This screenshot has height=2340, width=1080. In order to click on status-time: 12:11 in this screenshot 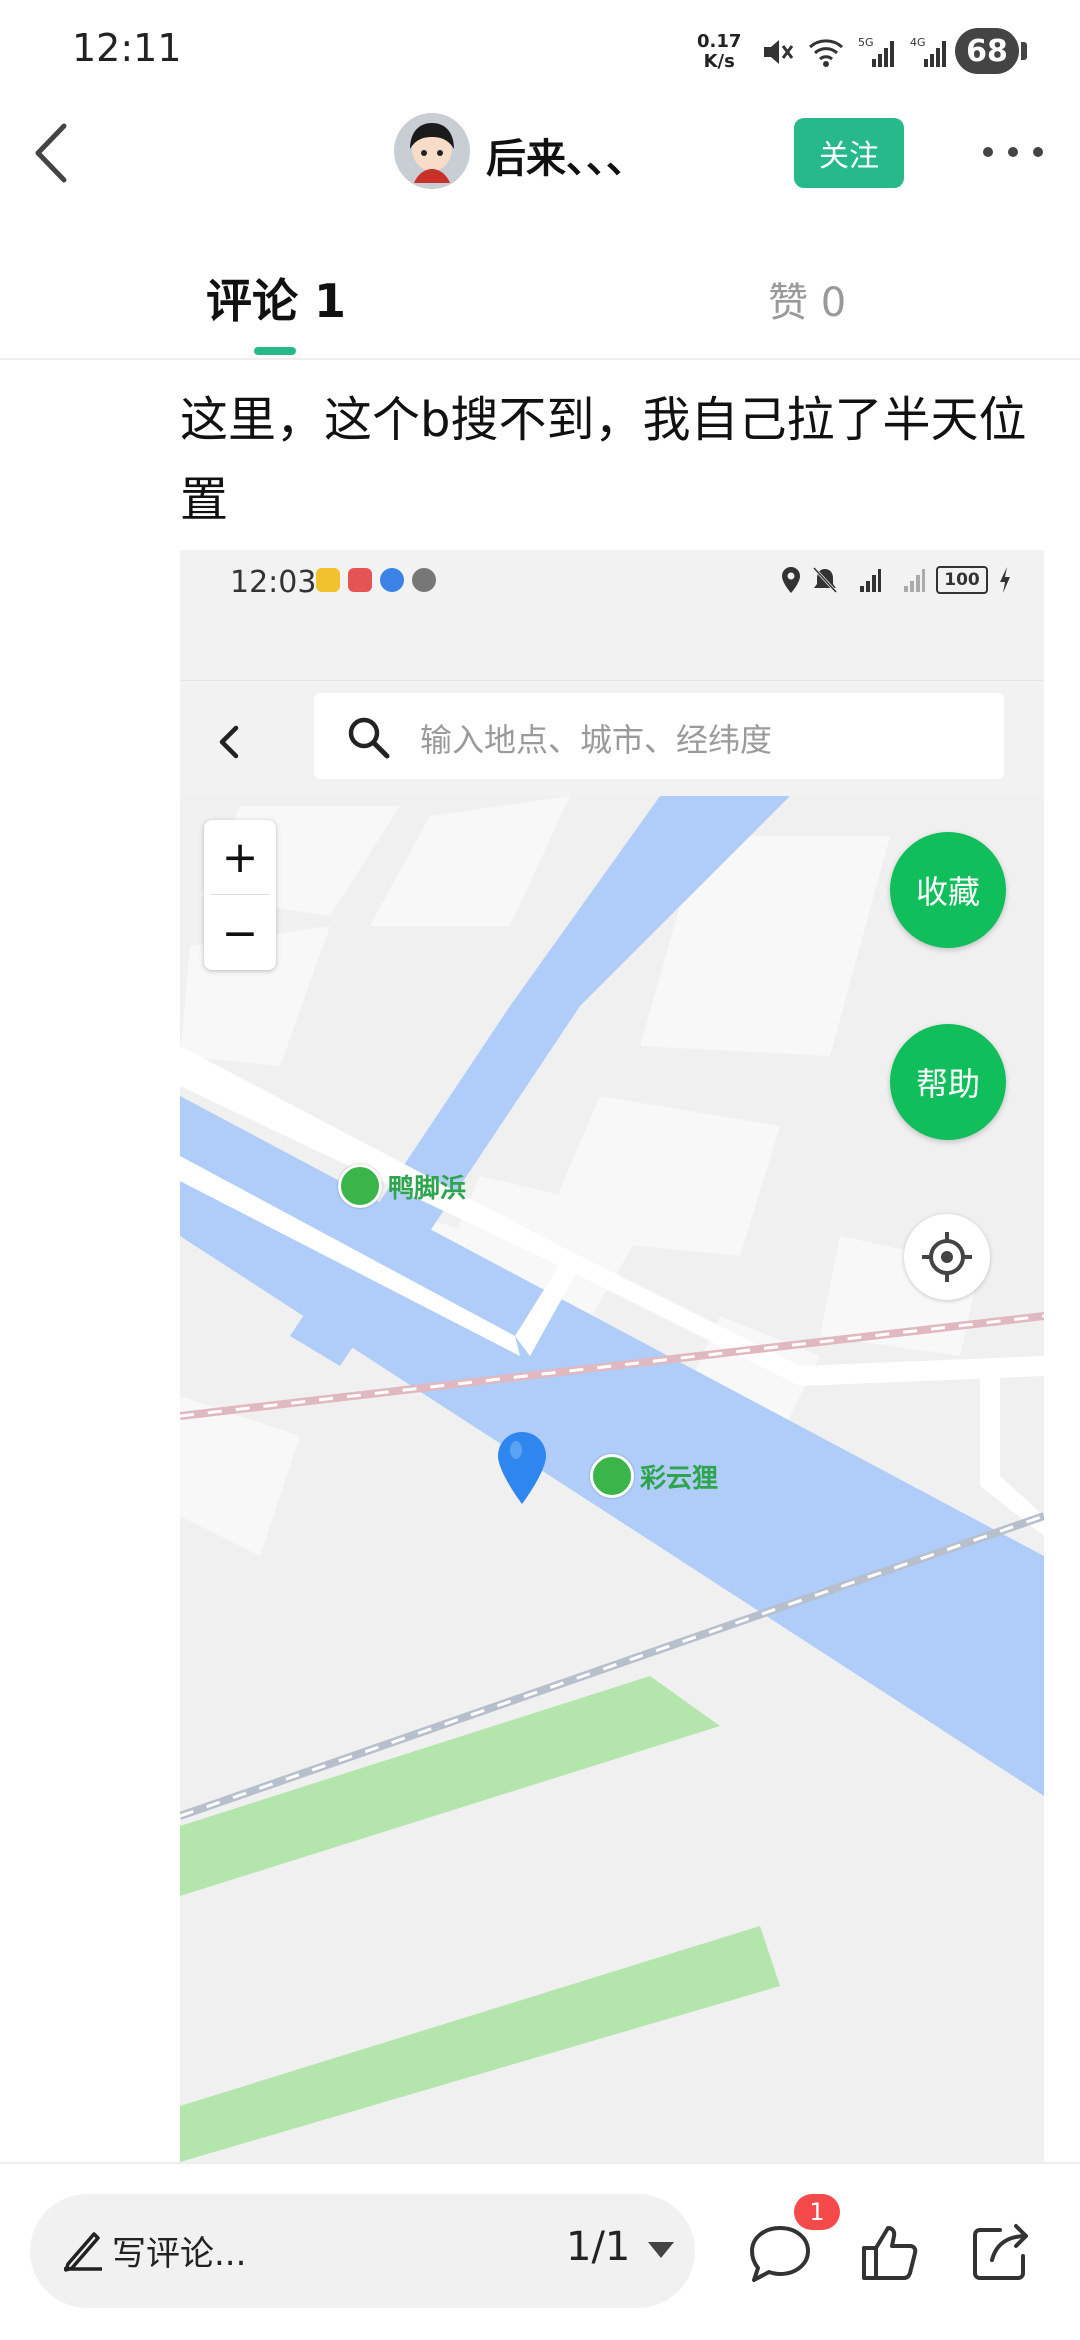, I will do `click(127, 48)`.